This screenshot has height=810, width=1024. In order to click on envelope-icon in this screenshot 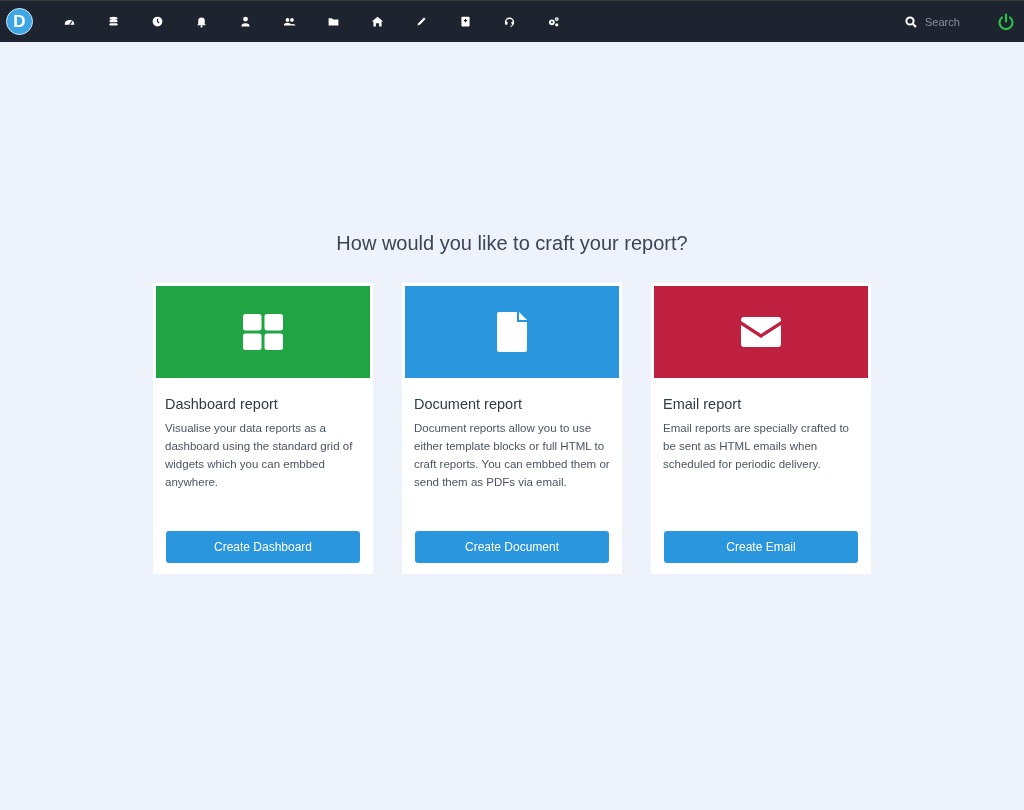, I will do `click(761, 332)`.